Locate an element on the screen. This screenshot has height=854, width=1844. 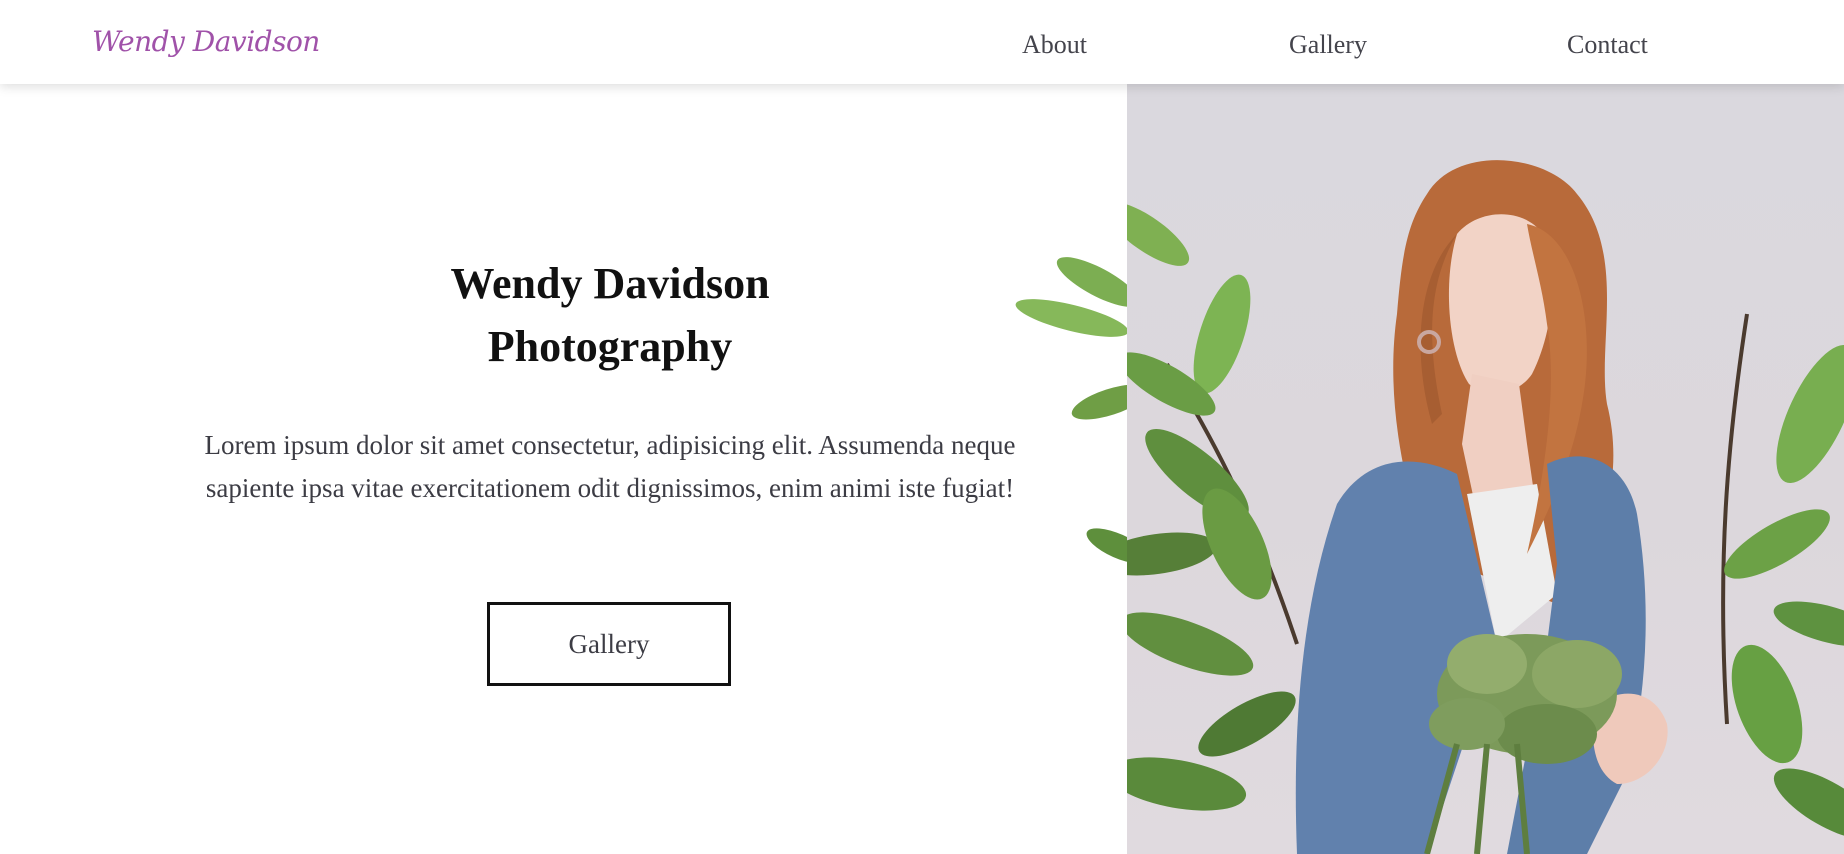
nav-link-contact: Contact is located at coordinates (1607, 45).